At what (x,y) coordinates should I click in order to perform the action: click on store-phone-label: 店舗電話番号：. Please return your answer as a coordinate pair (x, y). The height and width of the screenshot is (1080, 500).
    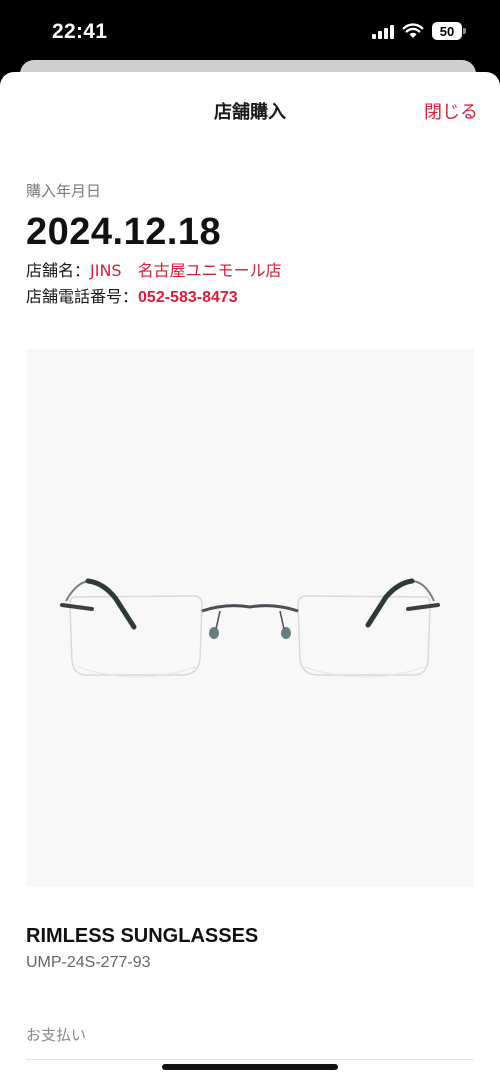
    Looking at the image, I should click on (82, 296).